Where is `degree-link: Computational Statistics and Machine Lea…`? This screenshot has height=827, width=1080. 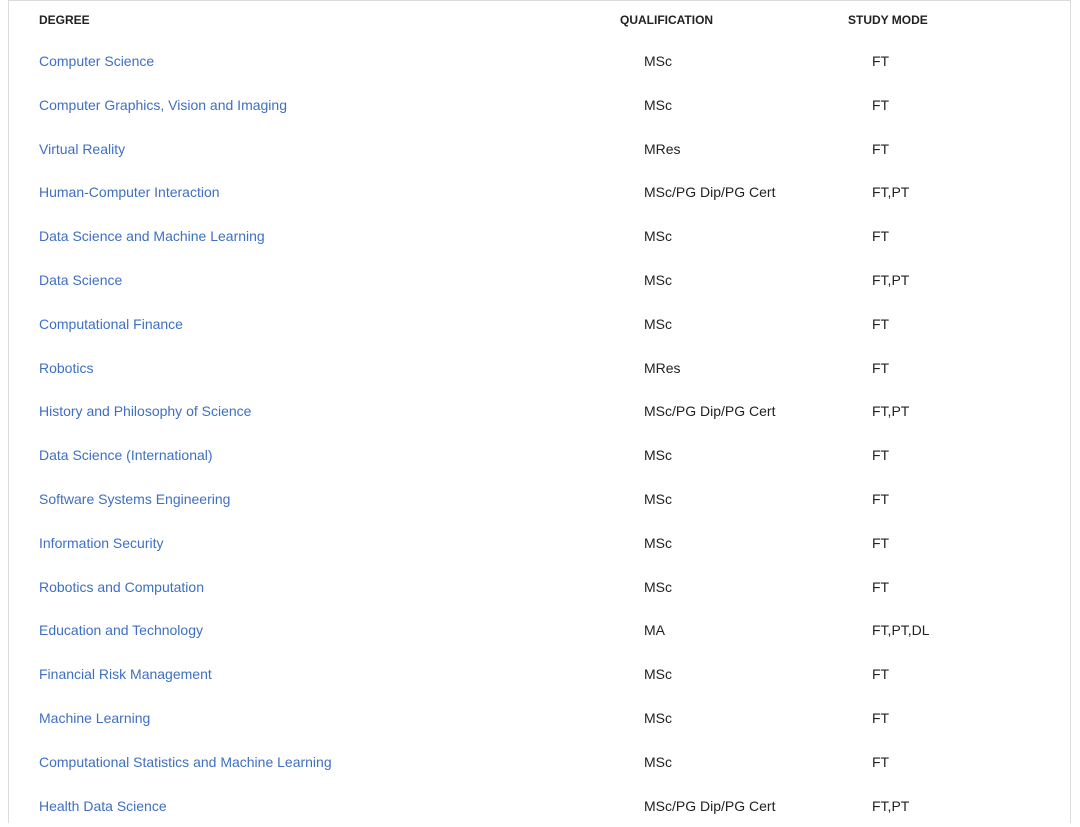 degree-link: Computational Statistics and Machine Lea… is located at coordinates (185, 762).